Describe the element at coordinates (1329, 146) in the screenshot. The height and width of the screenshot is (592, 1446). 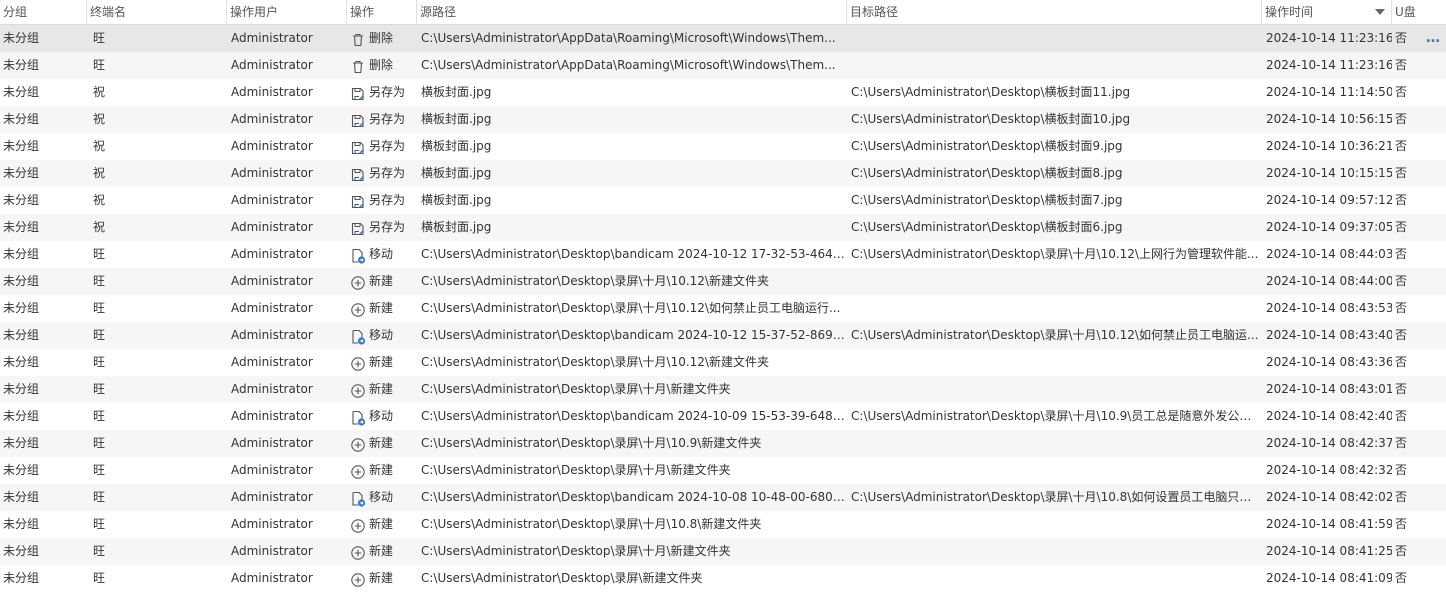
I see `time-cell: 2024-10-14 10:36:21` at that location.